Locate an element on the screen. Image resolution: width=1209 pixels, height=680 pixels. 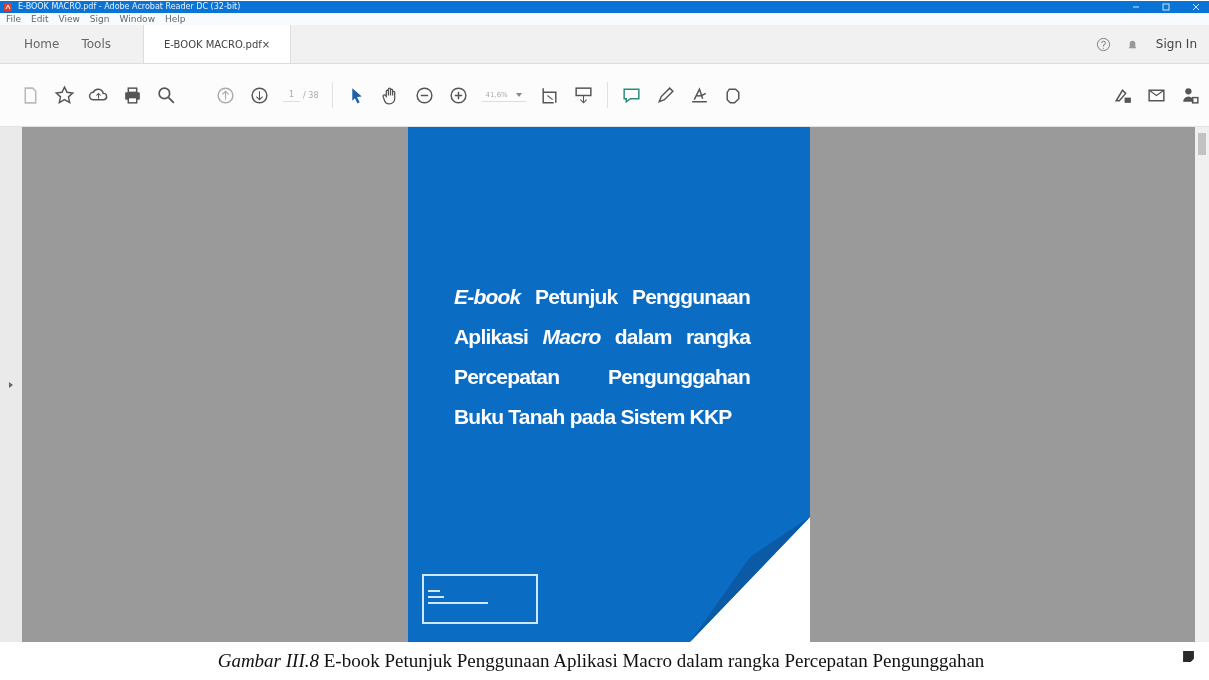
presentation-icon is located at coordinates (583, 95).